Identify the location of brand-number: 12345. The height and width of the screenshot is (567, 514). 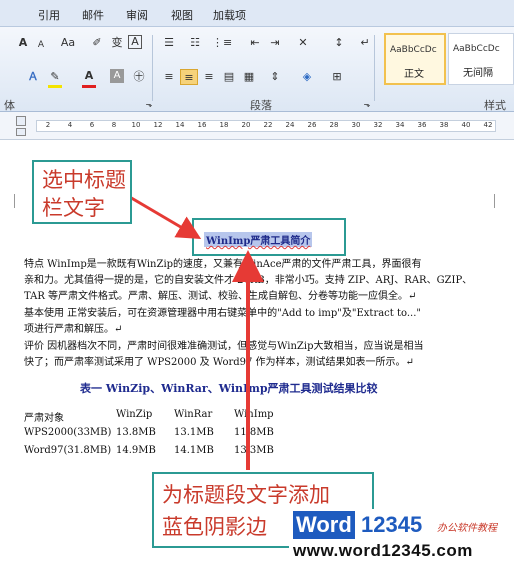
(392, 524).